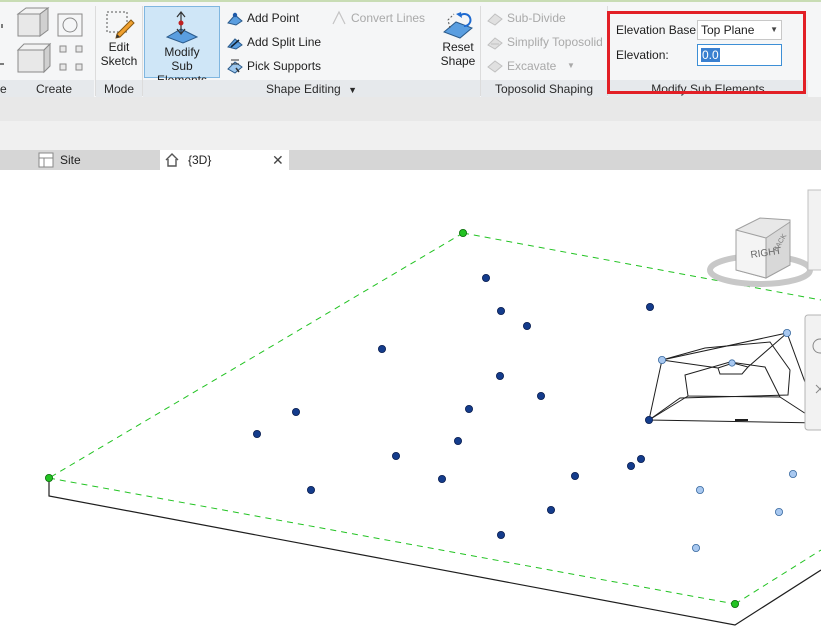 The width and height of the screenshot is (821, 636). Describe the element at coordinates (706, 52) in the screenshot. I see `highlight-annotation-box` at that location.